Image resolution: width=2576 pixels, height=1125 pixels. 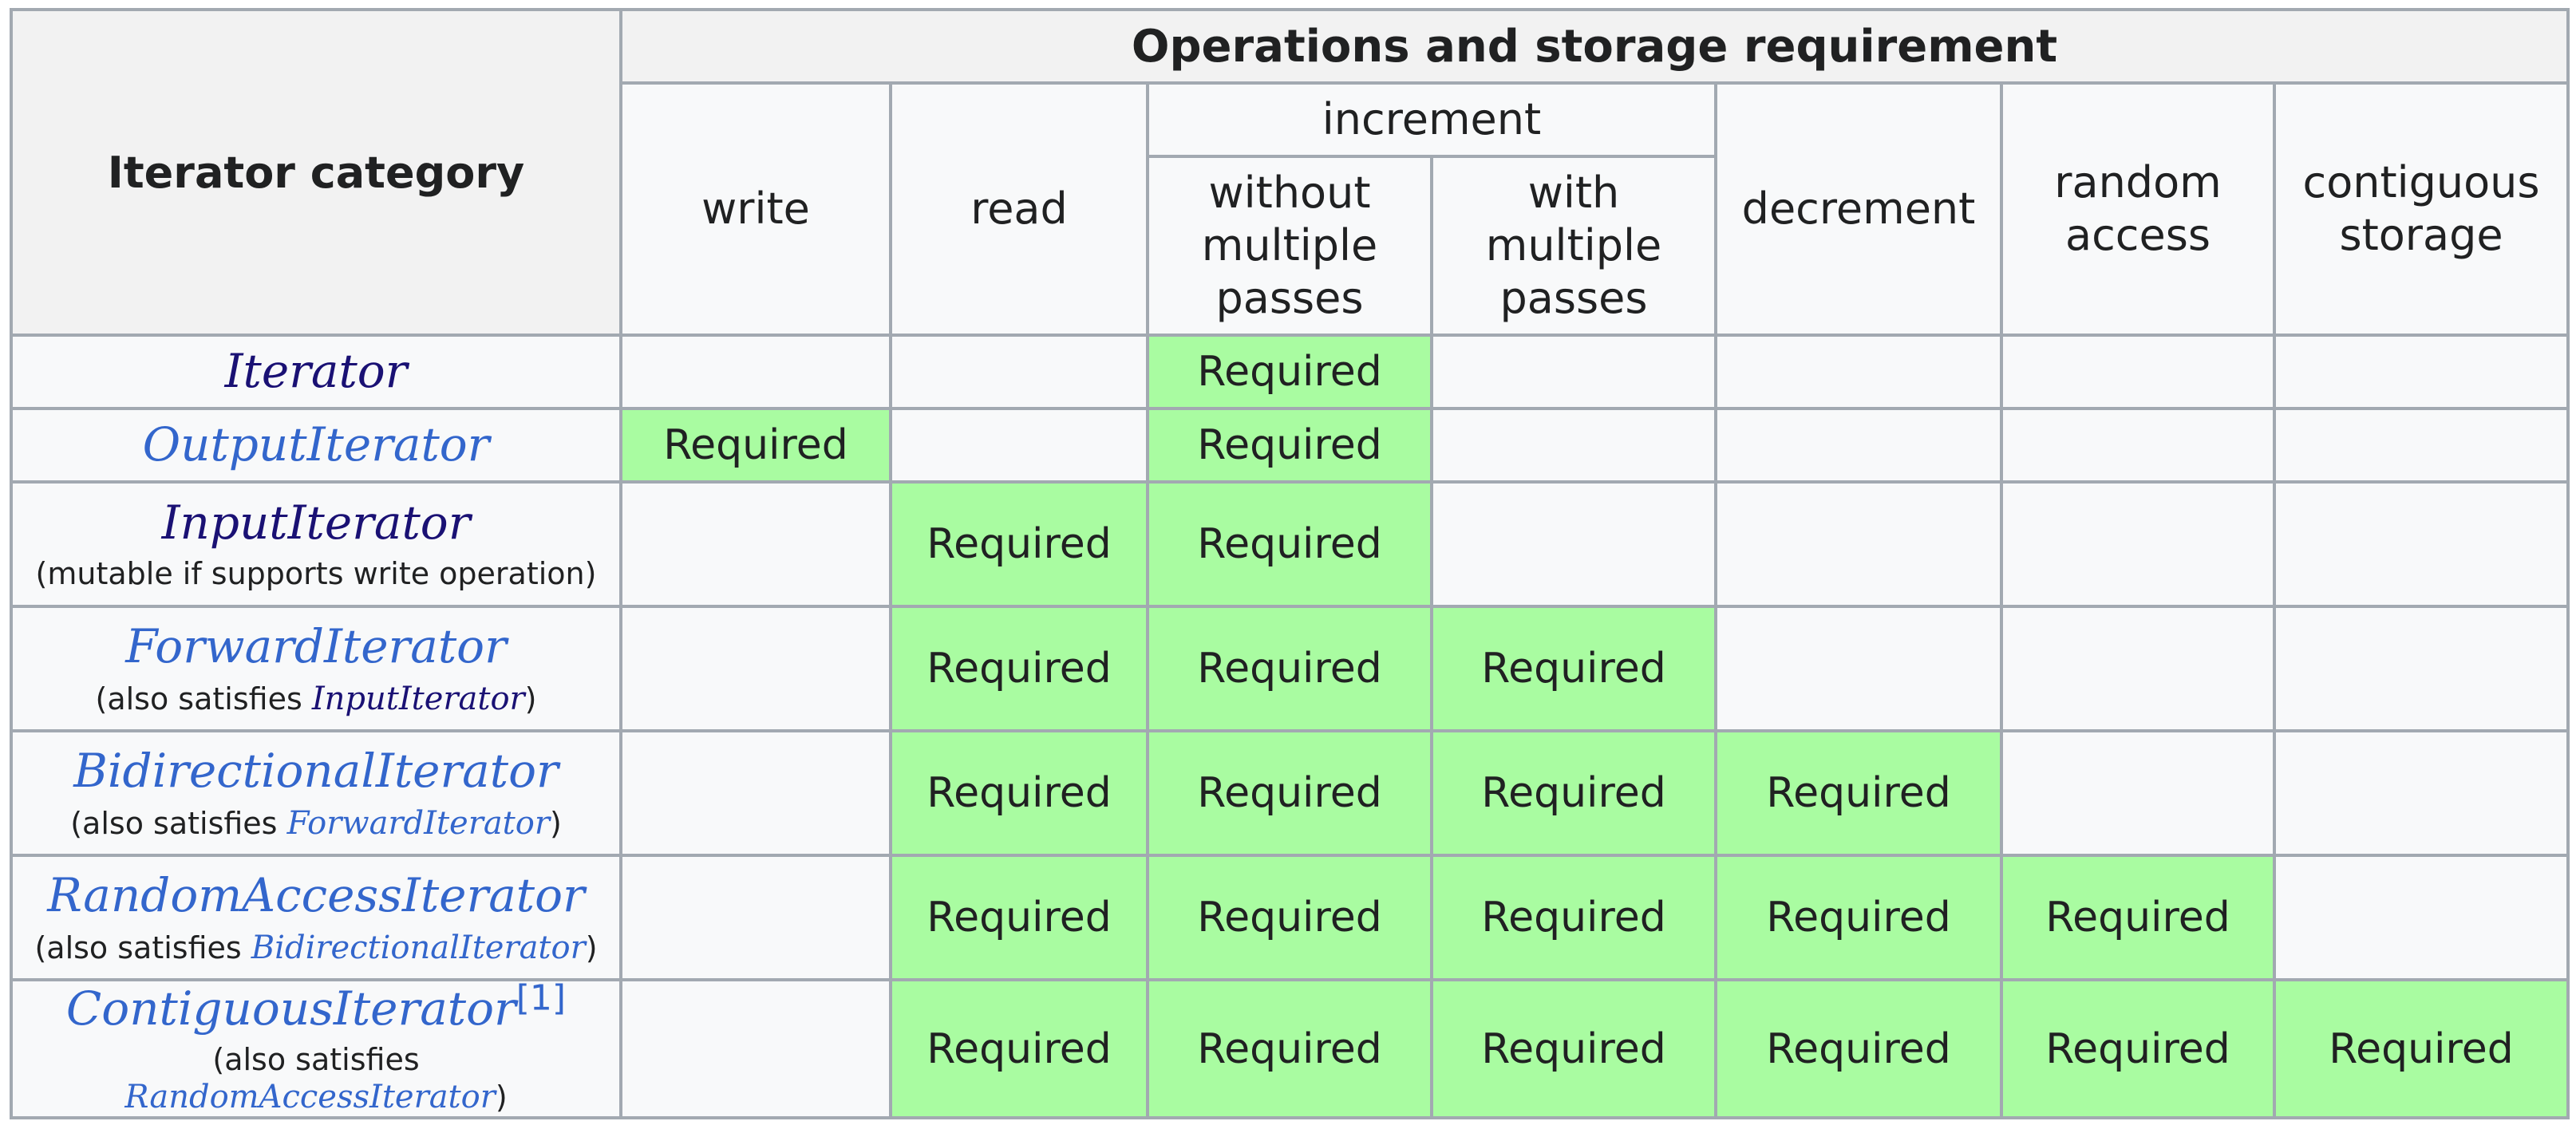 I want to click on category-link-iterator: Iterator, so click(x=316, y=371).